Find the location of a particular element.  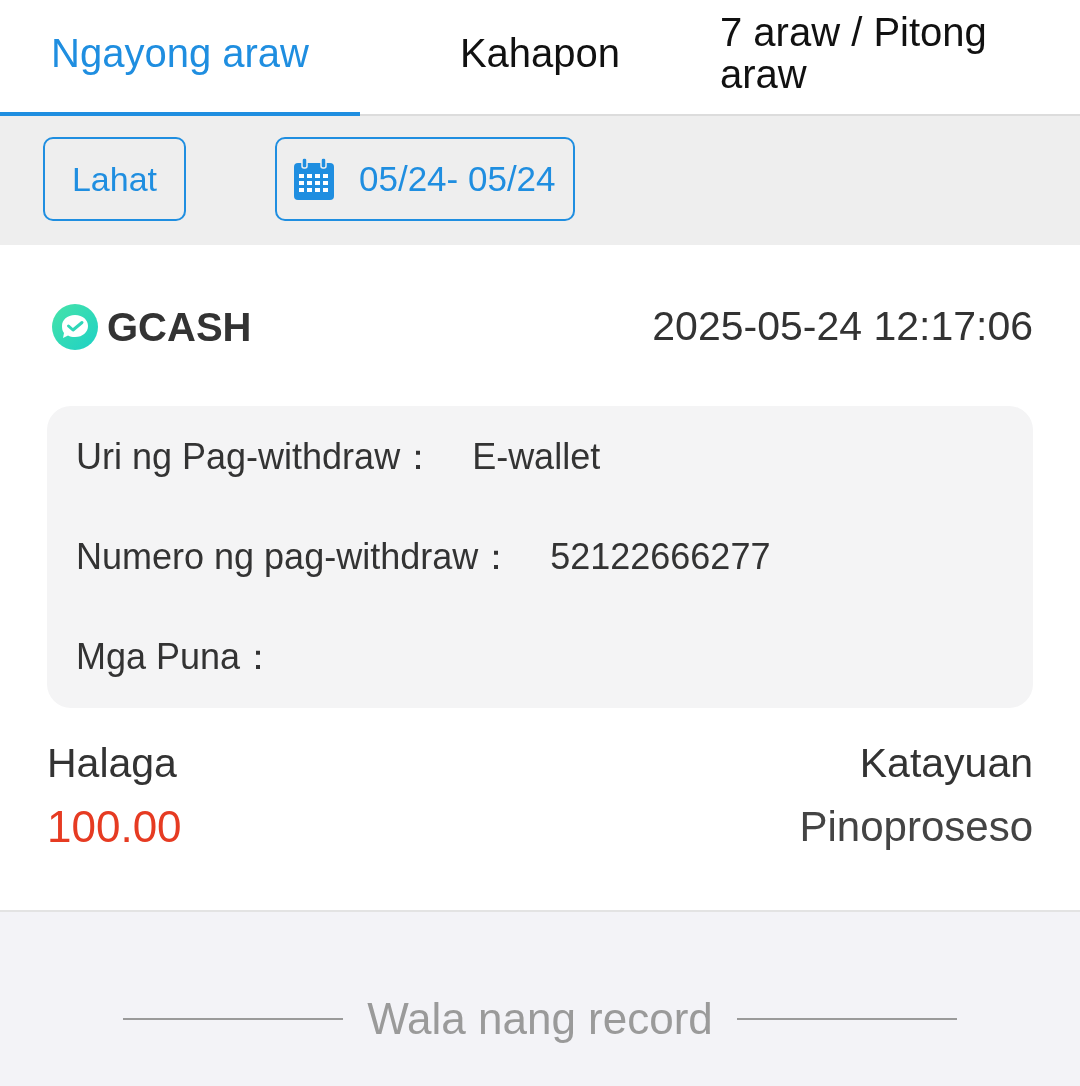

all-filter-button: Lahat is located at coordinates (114, 179).